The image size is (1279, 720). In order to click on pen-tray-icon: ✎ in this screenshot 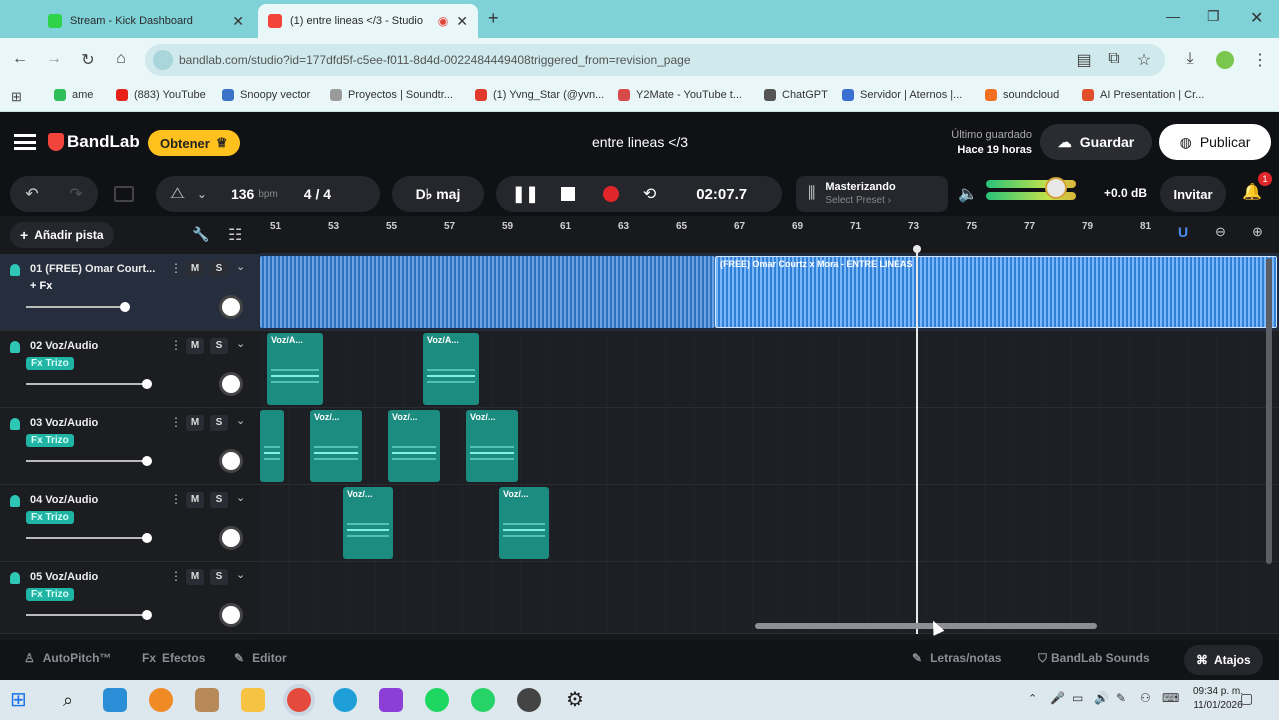, I will do `click(1121, 698)`.